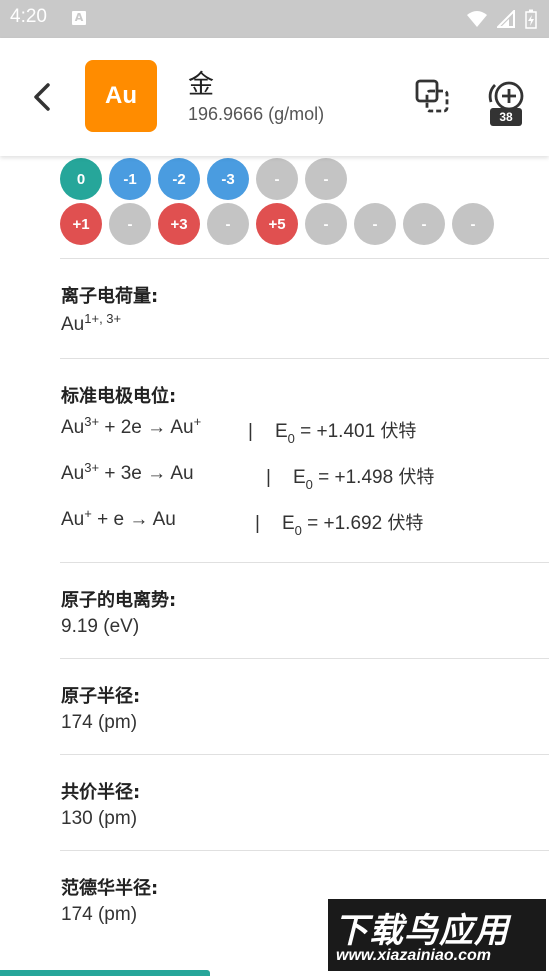  What do you see at coordinates (506, 117) in the screenshot?
I see `element-count-badge: 38` at bounding box center [506, 117].